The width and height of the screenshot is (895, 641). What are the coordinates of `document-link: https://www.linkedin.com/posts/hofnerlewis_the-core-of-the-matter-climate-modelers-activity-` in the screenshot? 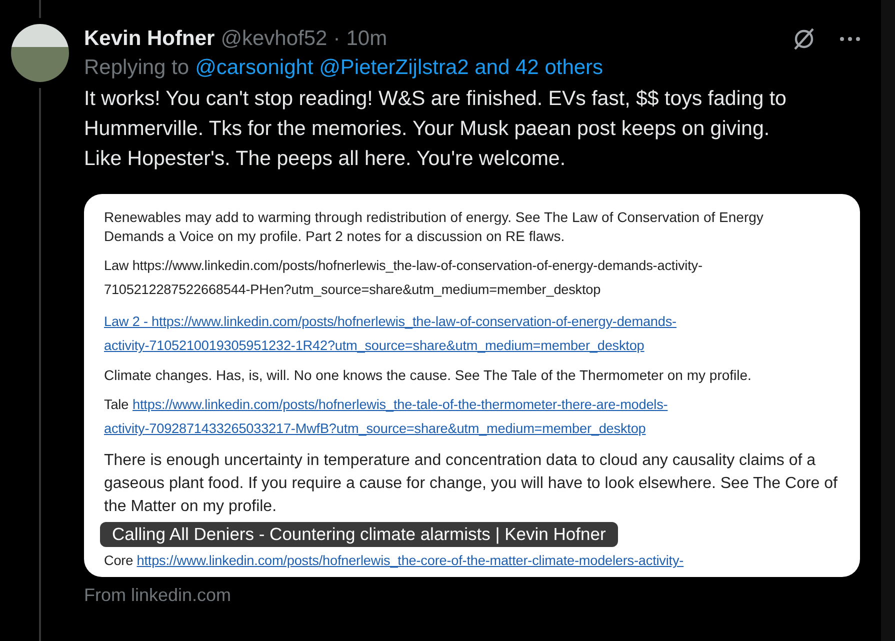 It's located at (410, 560).